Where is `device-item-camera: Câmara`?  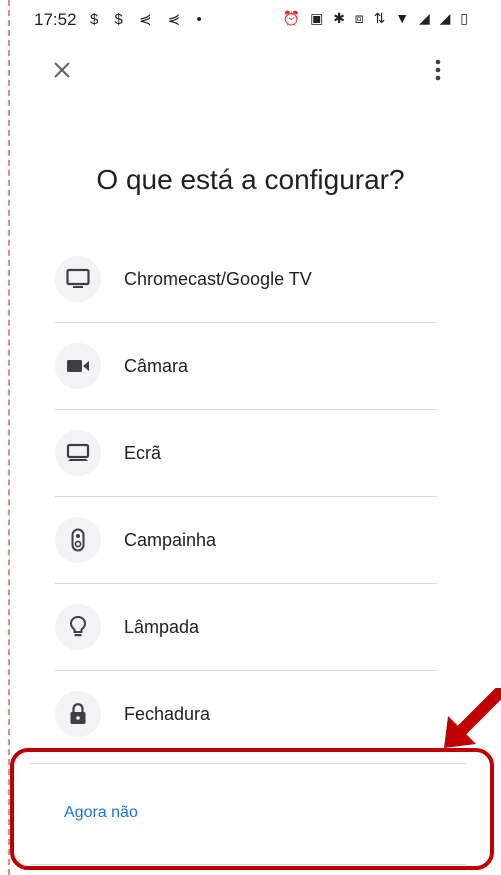 device-item-camera: Câmara is located at coordinates (246, 366).